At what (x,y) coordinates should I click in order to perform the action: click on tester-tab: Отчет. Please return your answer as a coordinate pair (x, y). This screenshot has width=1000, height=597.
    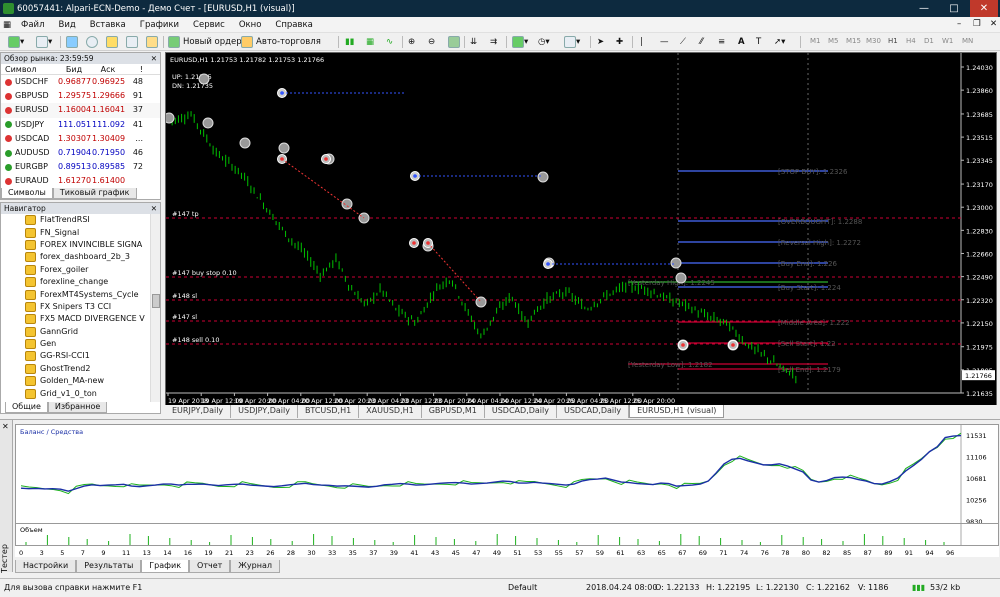
    Looking at the image, I should click on (210, 566).